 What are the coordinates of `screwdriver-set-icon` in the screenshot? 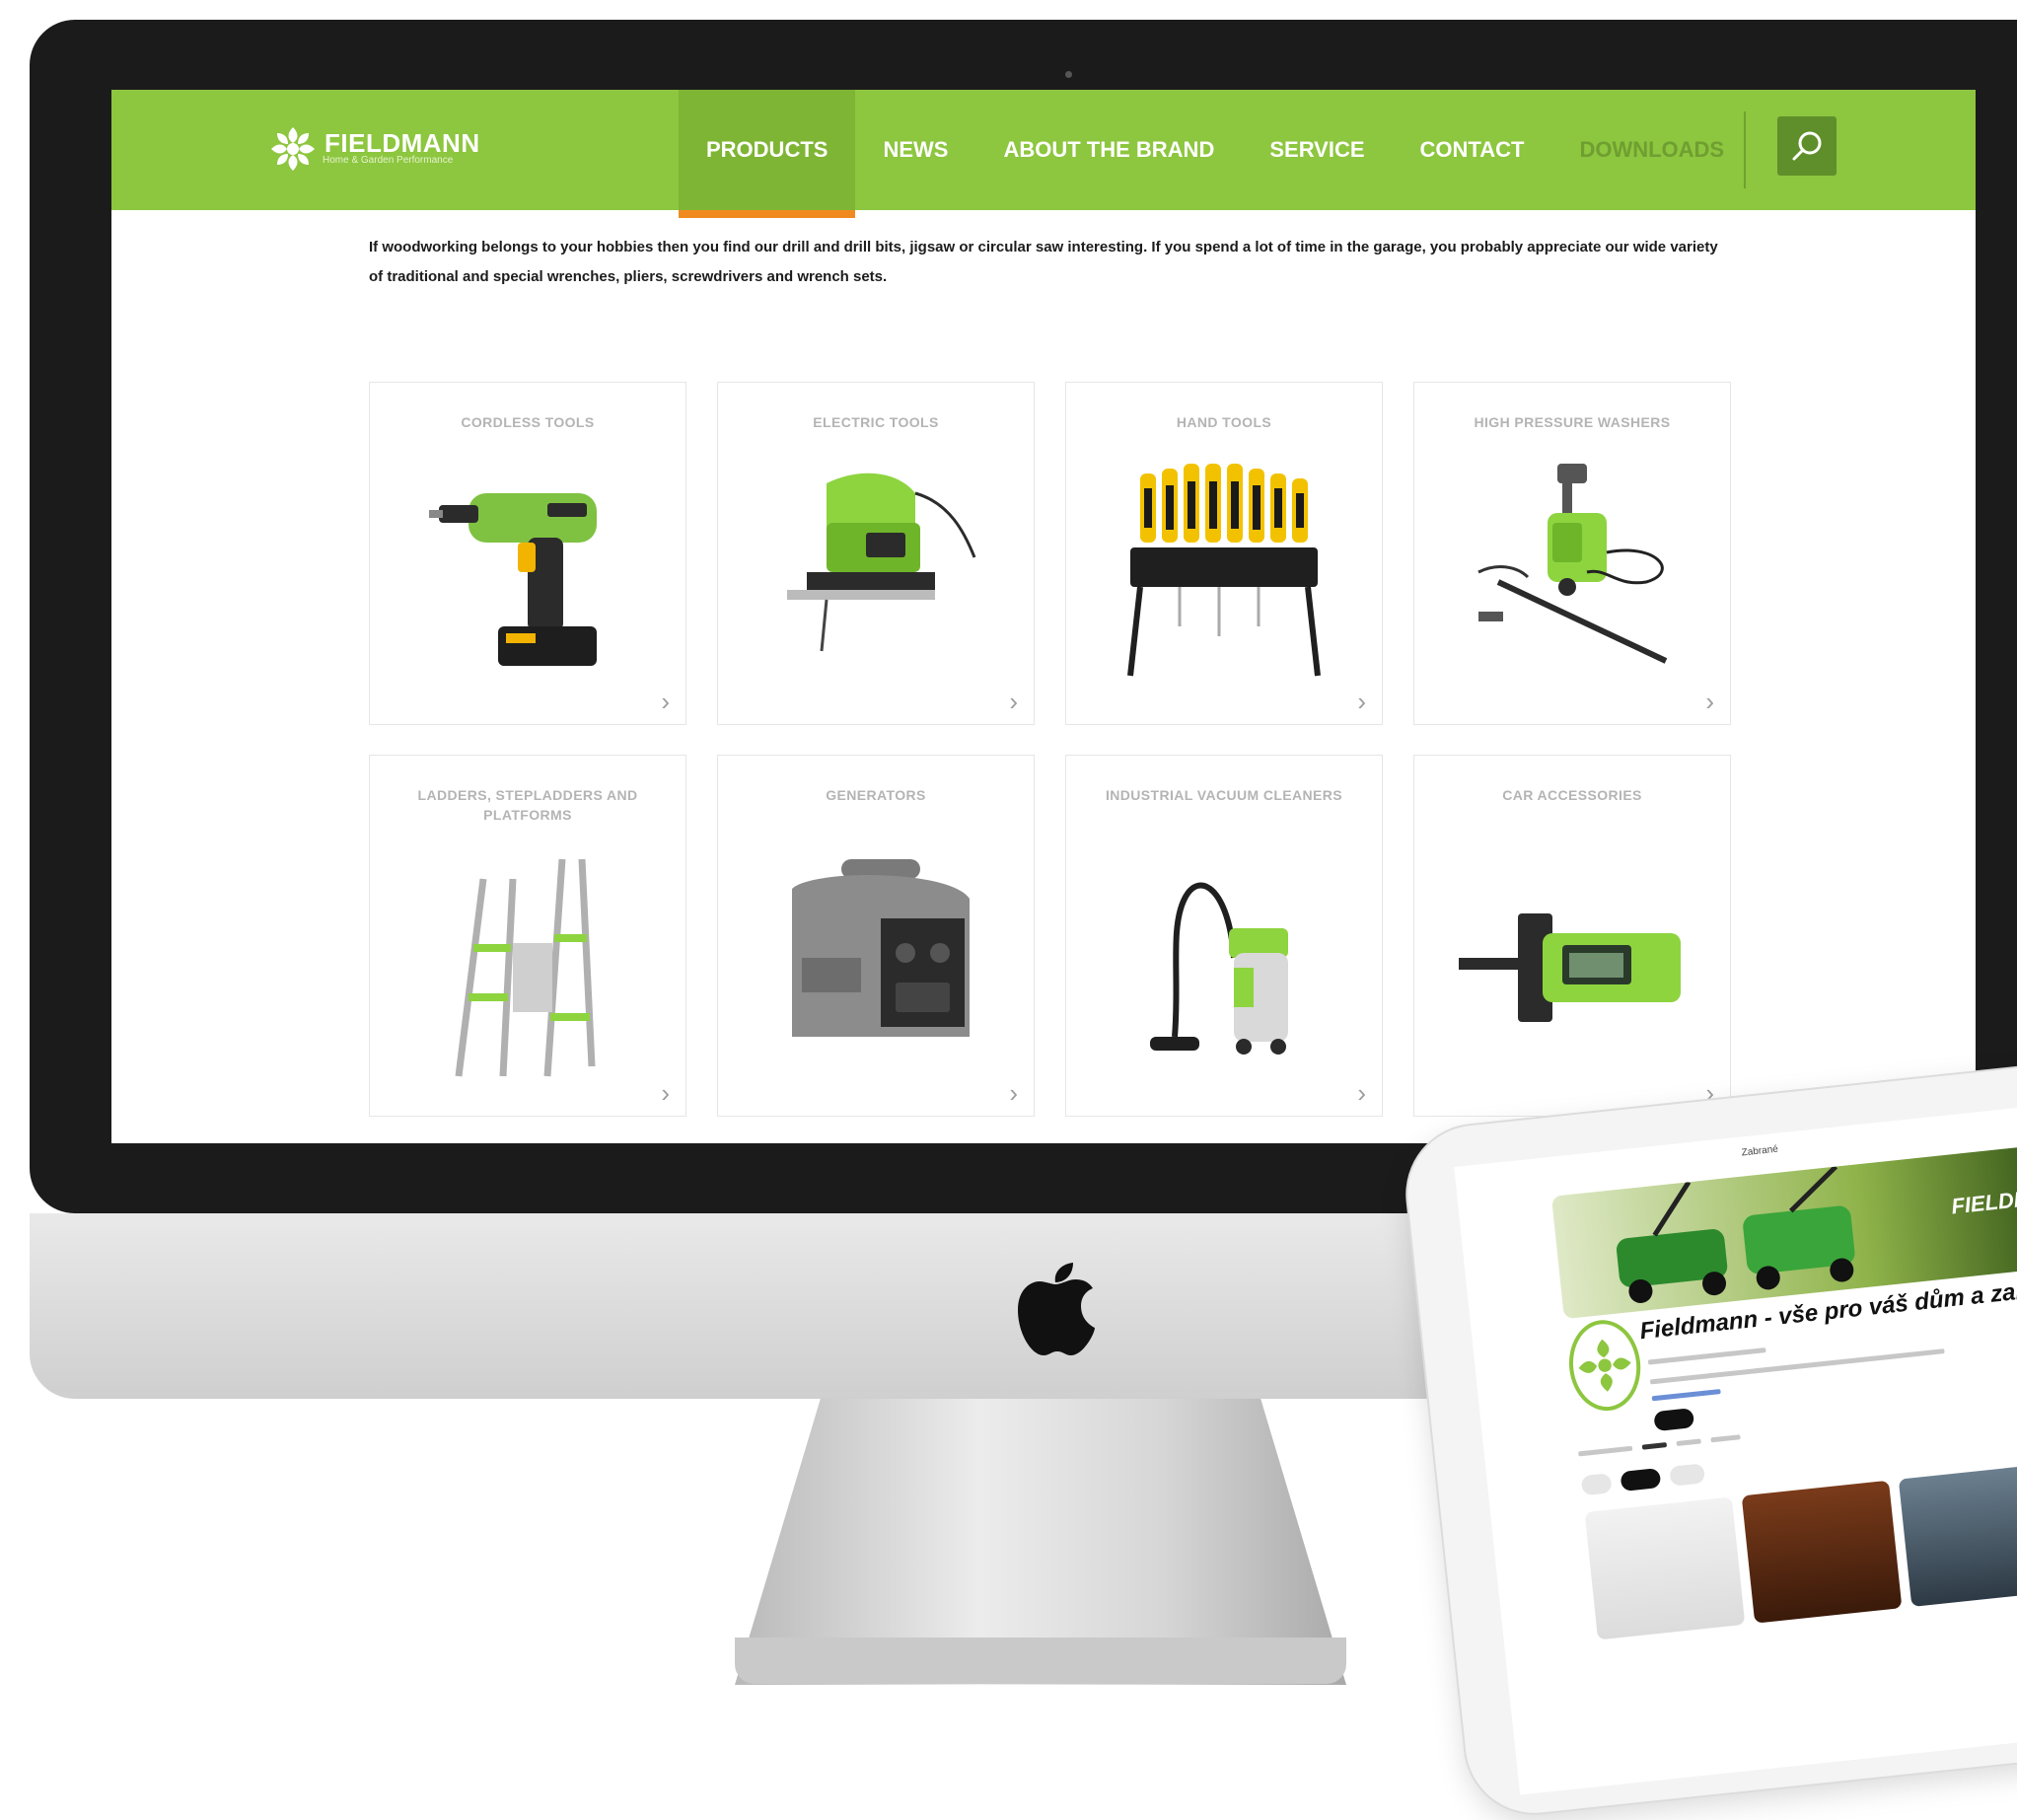 It's located at (1224, 570).